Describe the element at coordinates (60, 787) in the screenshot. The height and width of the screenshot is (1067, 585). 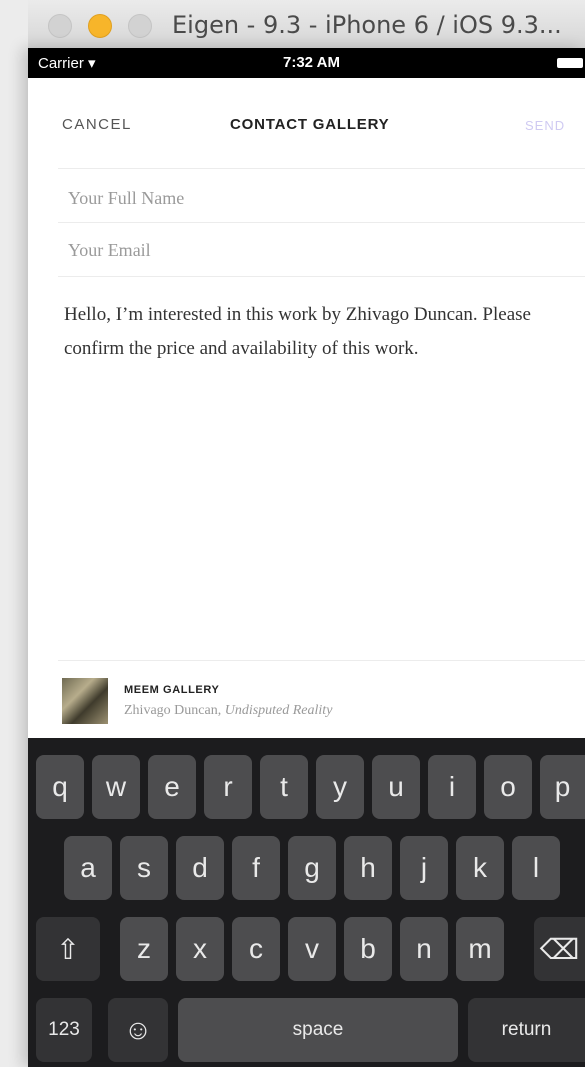
I see `key-q: q` at that location.